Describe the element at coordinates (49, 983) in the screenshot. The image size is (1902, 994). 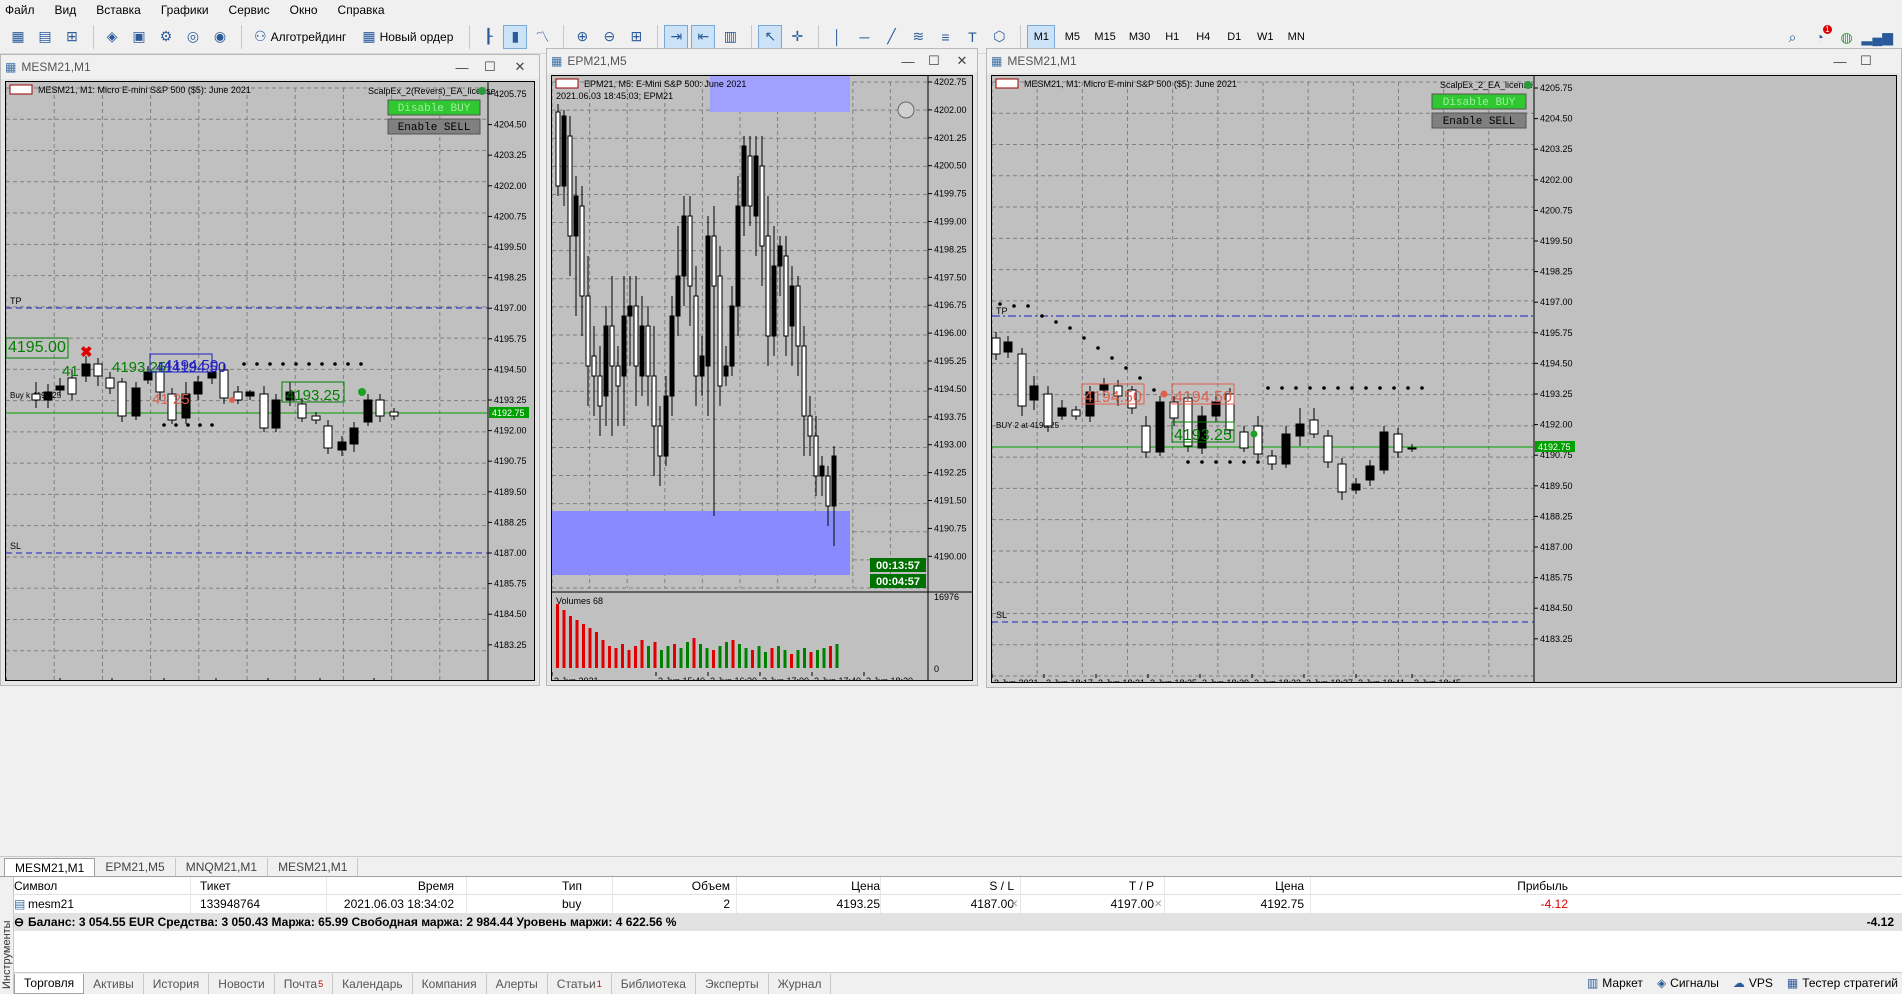
I see `toolbox-tab-0: Торговля` at that location.